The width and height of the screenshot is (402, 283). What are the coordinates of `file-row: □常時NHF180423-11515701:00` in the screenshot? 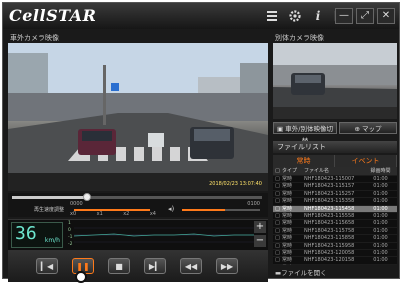 It's located at (335, 186).